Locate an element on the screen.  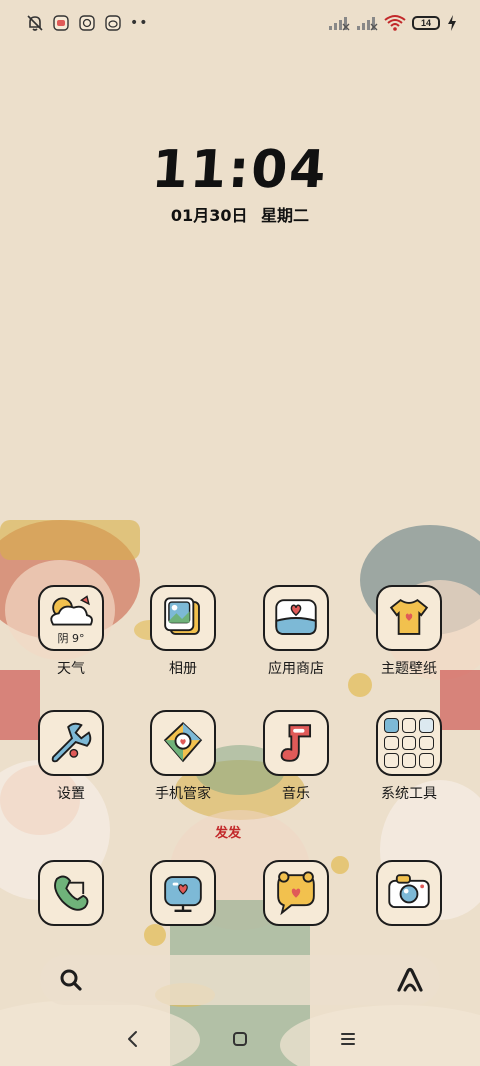
clock-date: 01月30日 星期二 is located at coordinates (240, 214).